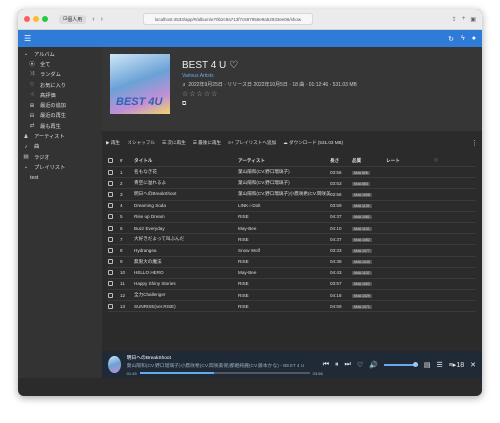  I want to click on menu-icon: ☰, so click(27, 38).